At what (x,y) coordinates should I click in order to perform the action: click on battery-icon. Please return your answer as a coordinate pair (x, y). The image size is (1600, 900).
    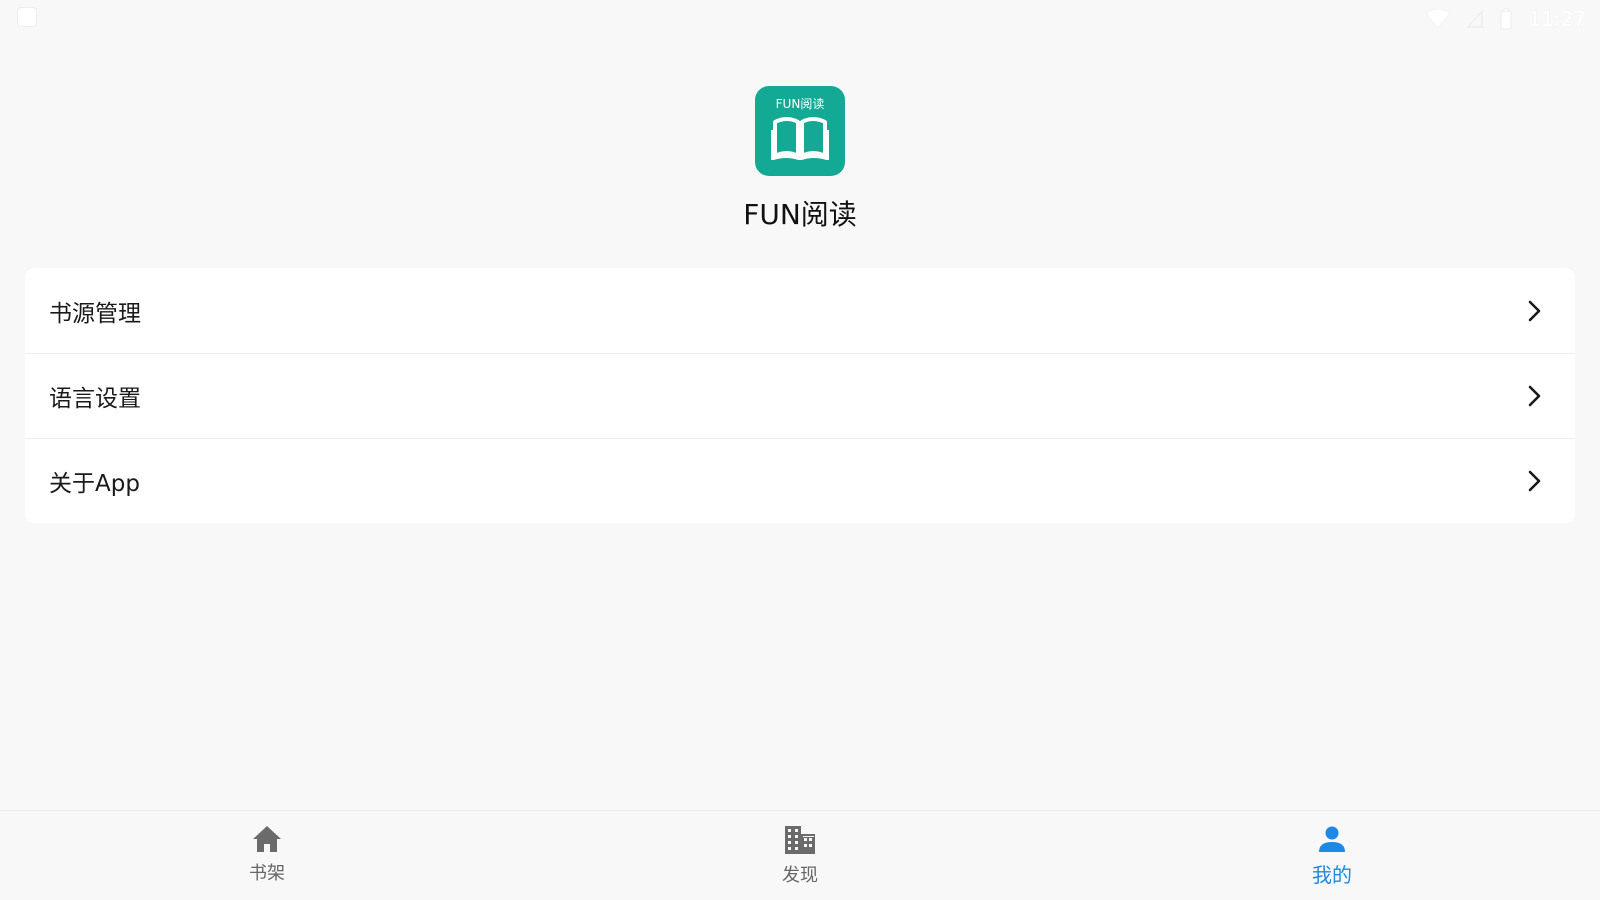
    Looking at the image, I should click on (1506, 19).